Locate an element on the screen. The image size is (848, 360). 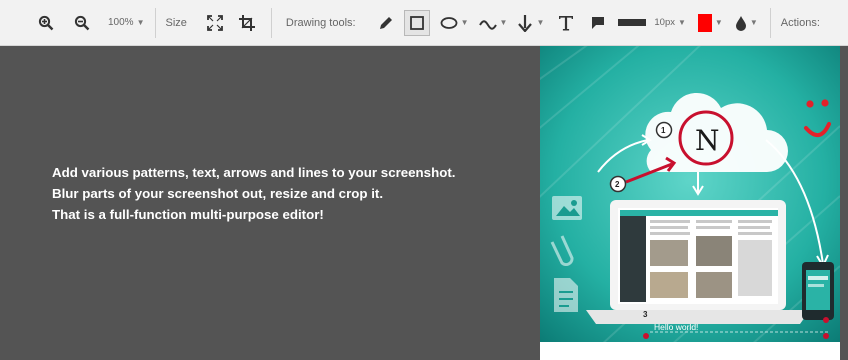
text-tool-button is located at coordinates (566, 23).